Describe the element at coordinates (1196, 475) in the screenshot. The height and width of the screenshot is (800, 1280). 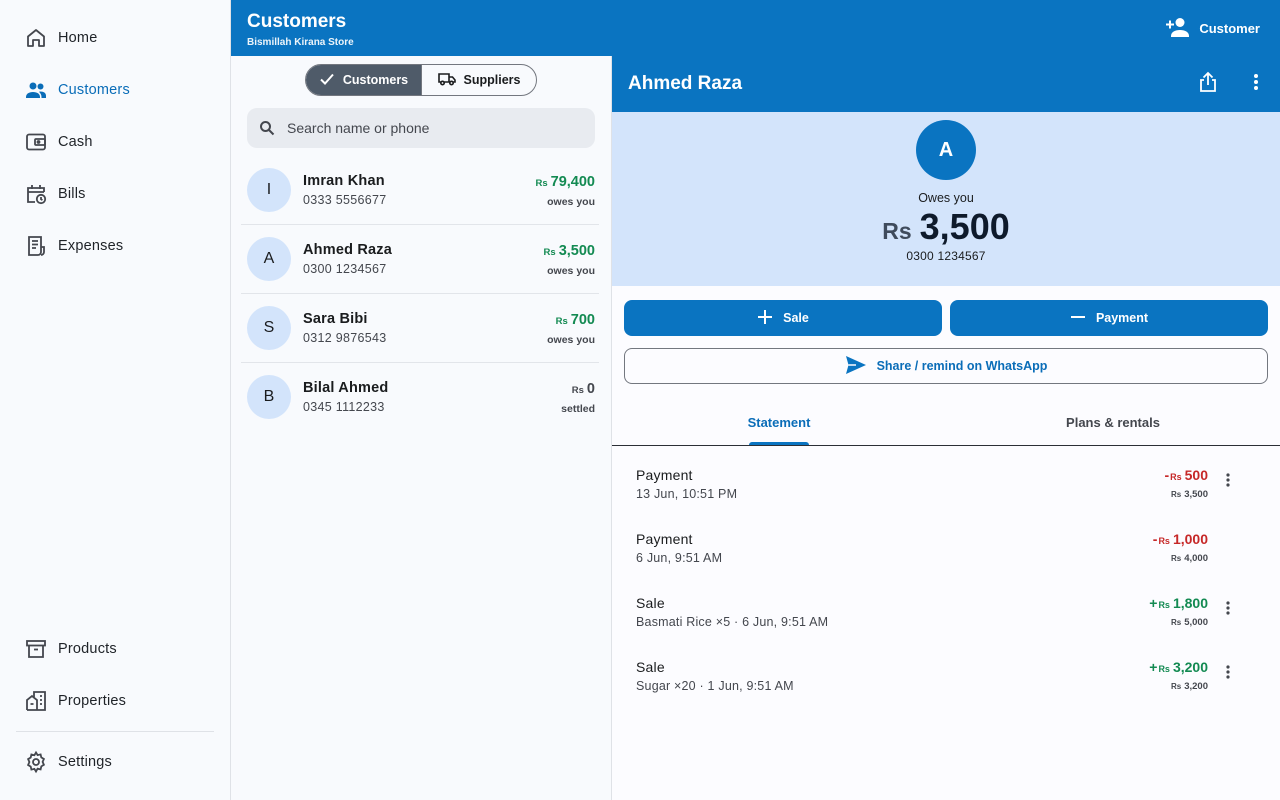
I see `entry-value: 500` at that location.